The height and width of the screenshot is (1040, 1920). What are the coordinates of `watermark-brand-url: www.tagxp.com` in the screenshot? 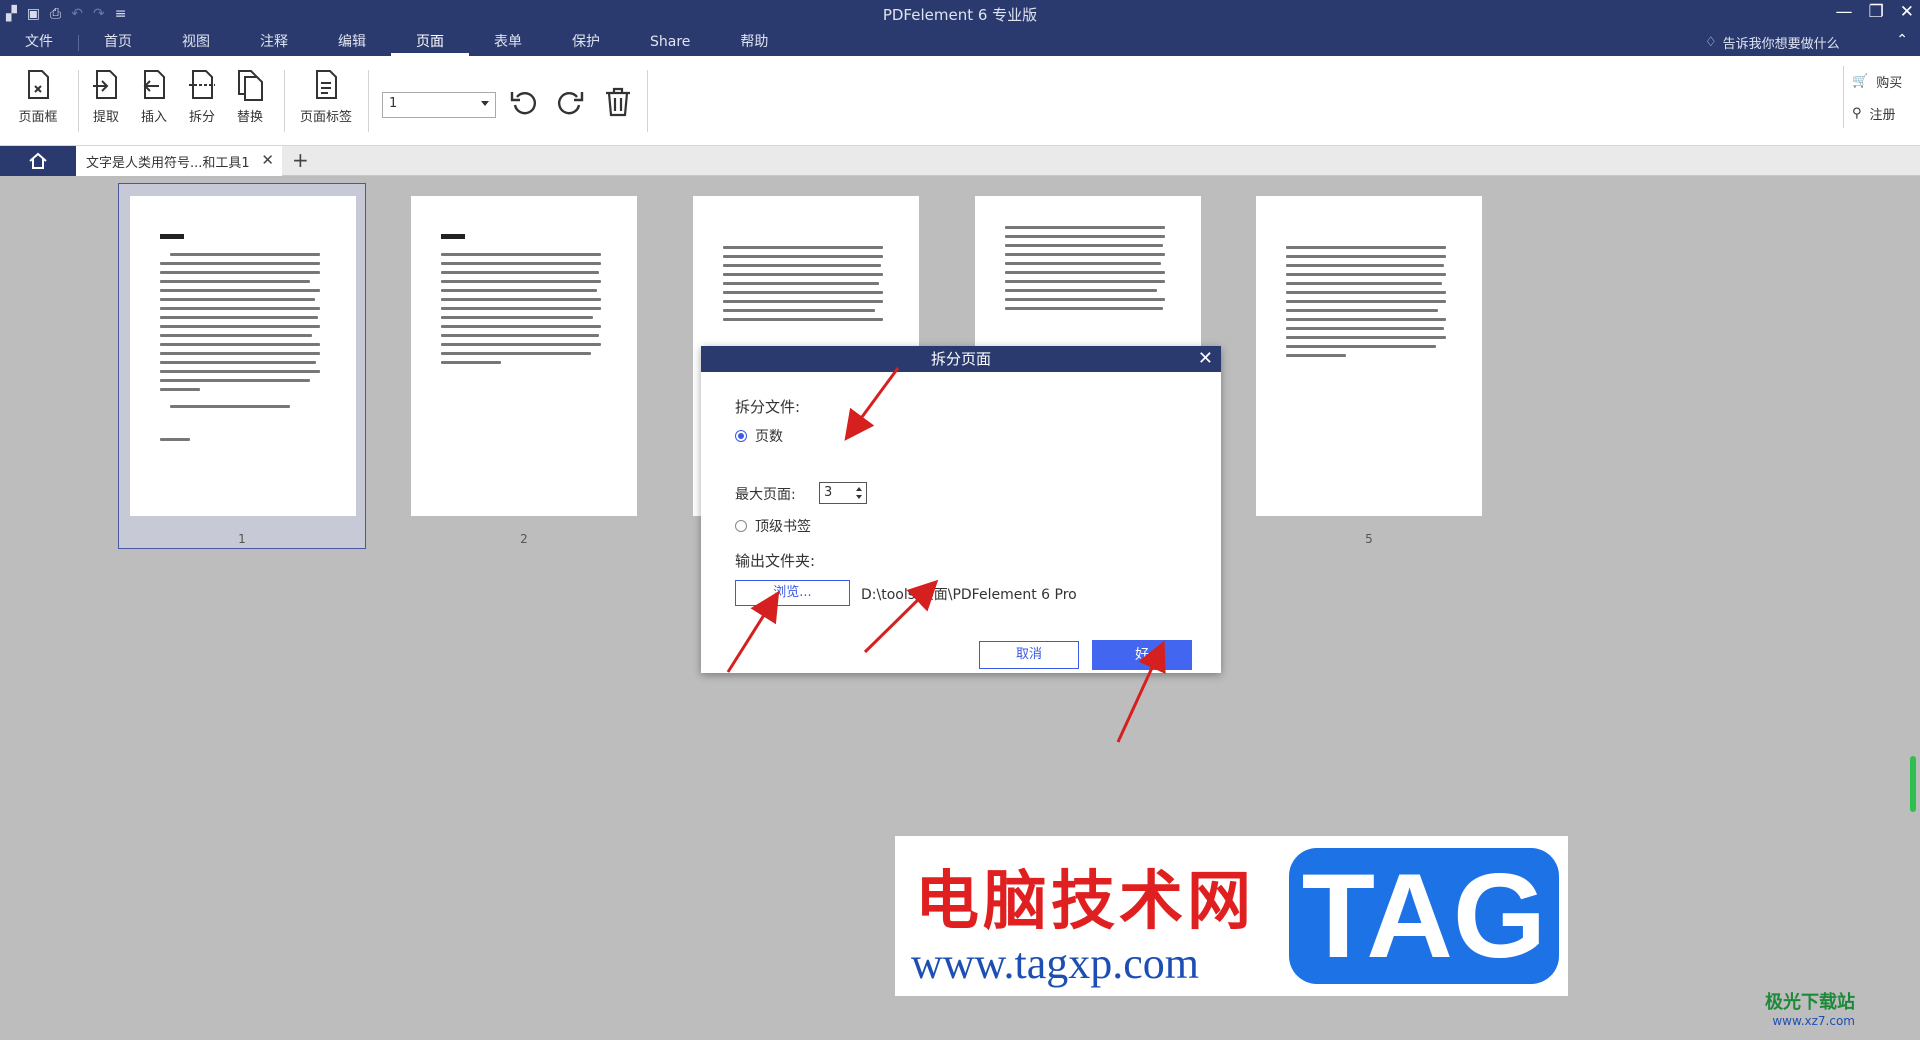 It's located at (1055, 963).